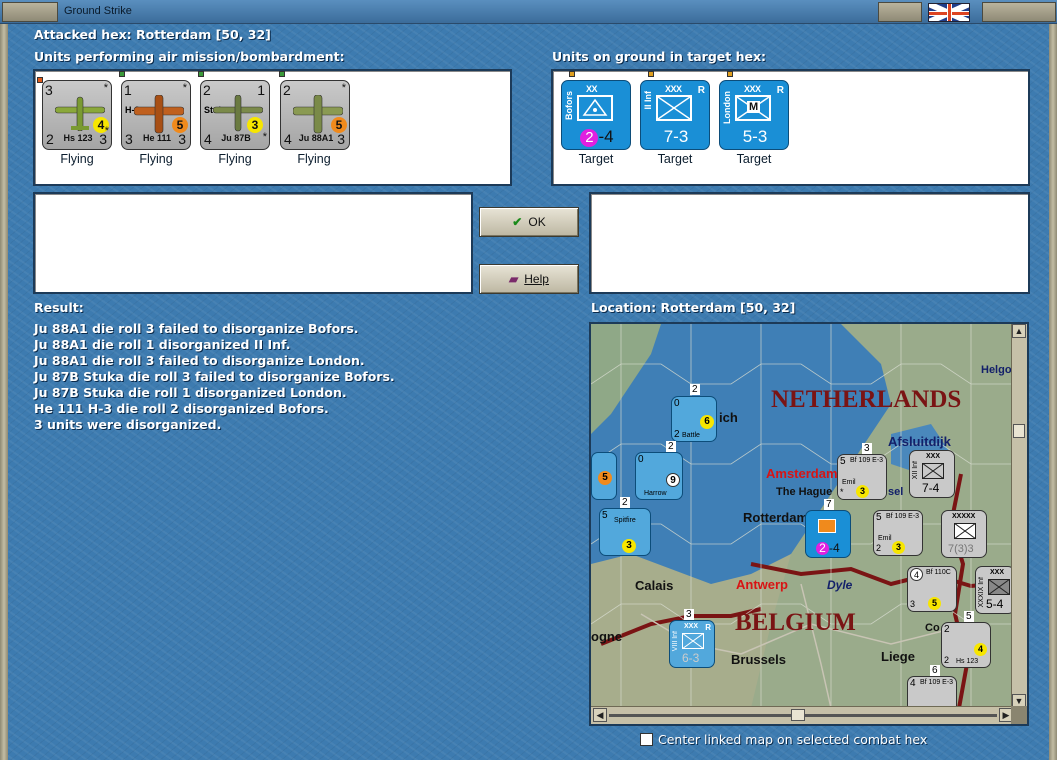 The height and width of the screenshot is (760, 1057). Describe the element at coordinates (253, 243) in the screenshot. I see `selected-air-unit-panel` at that location.